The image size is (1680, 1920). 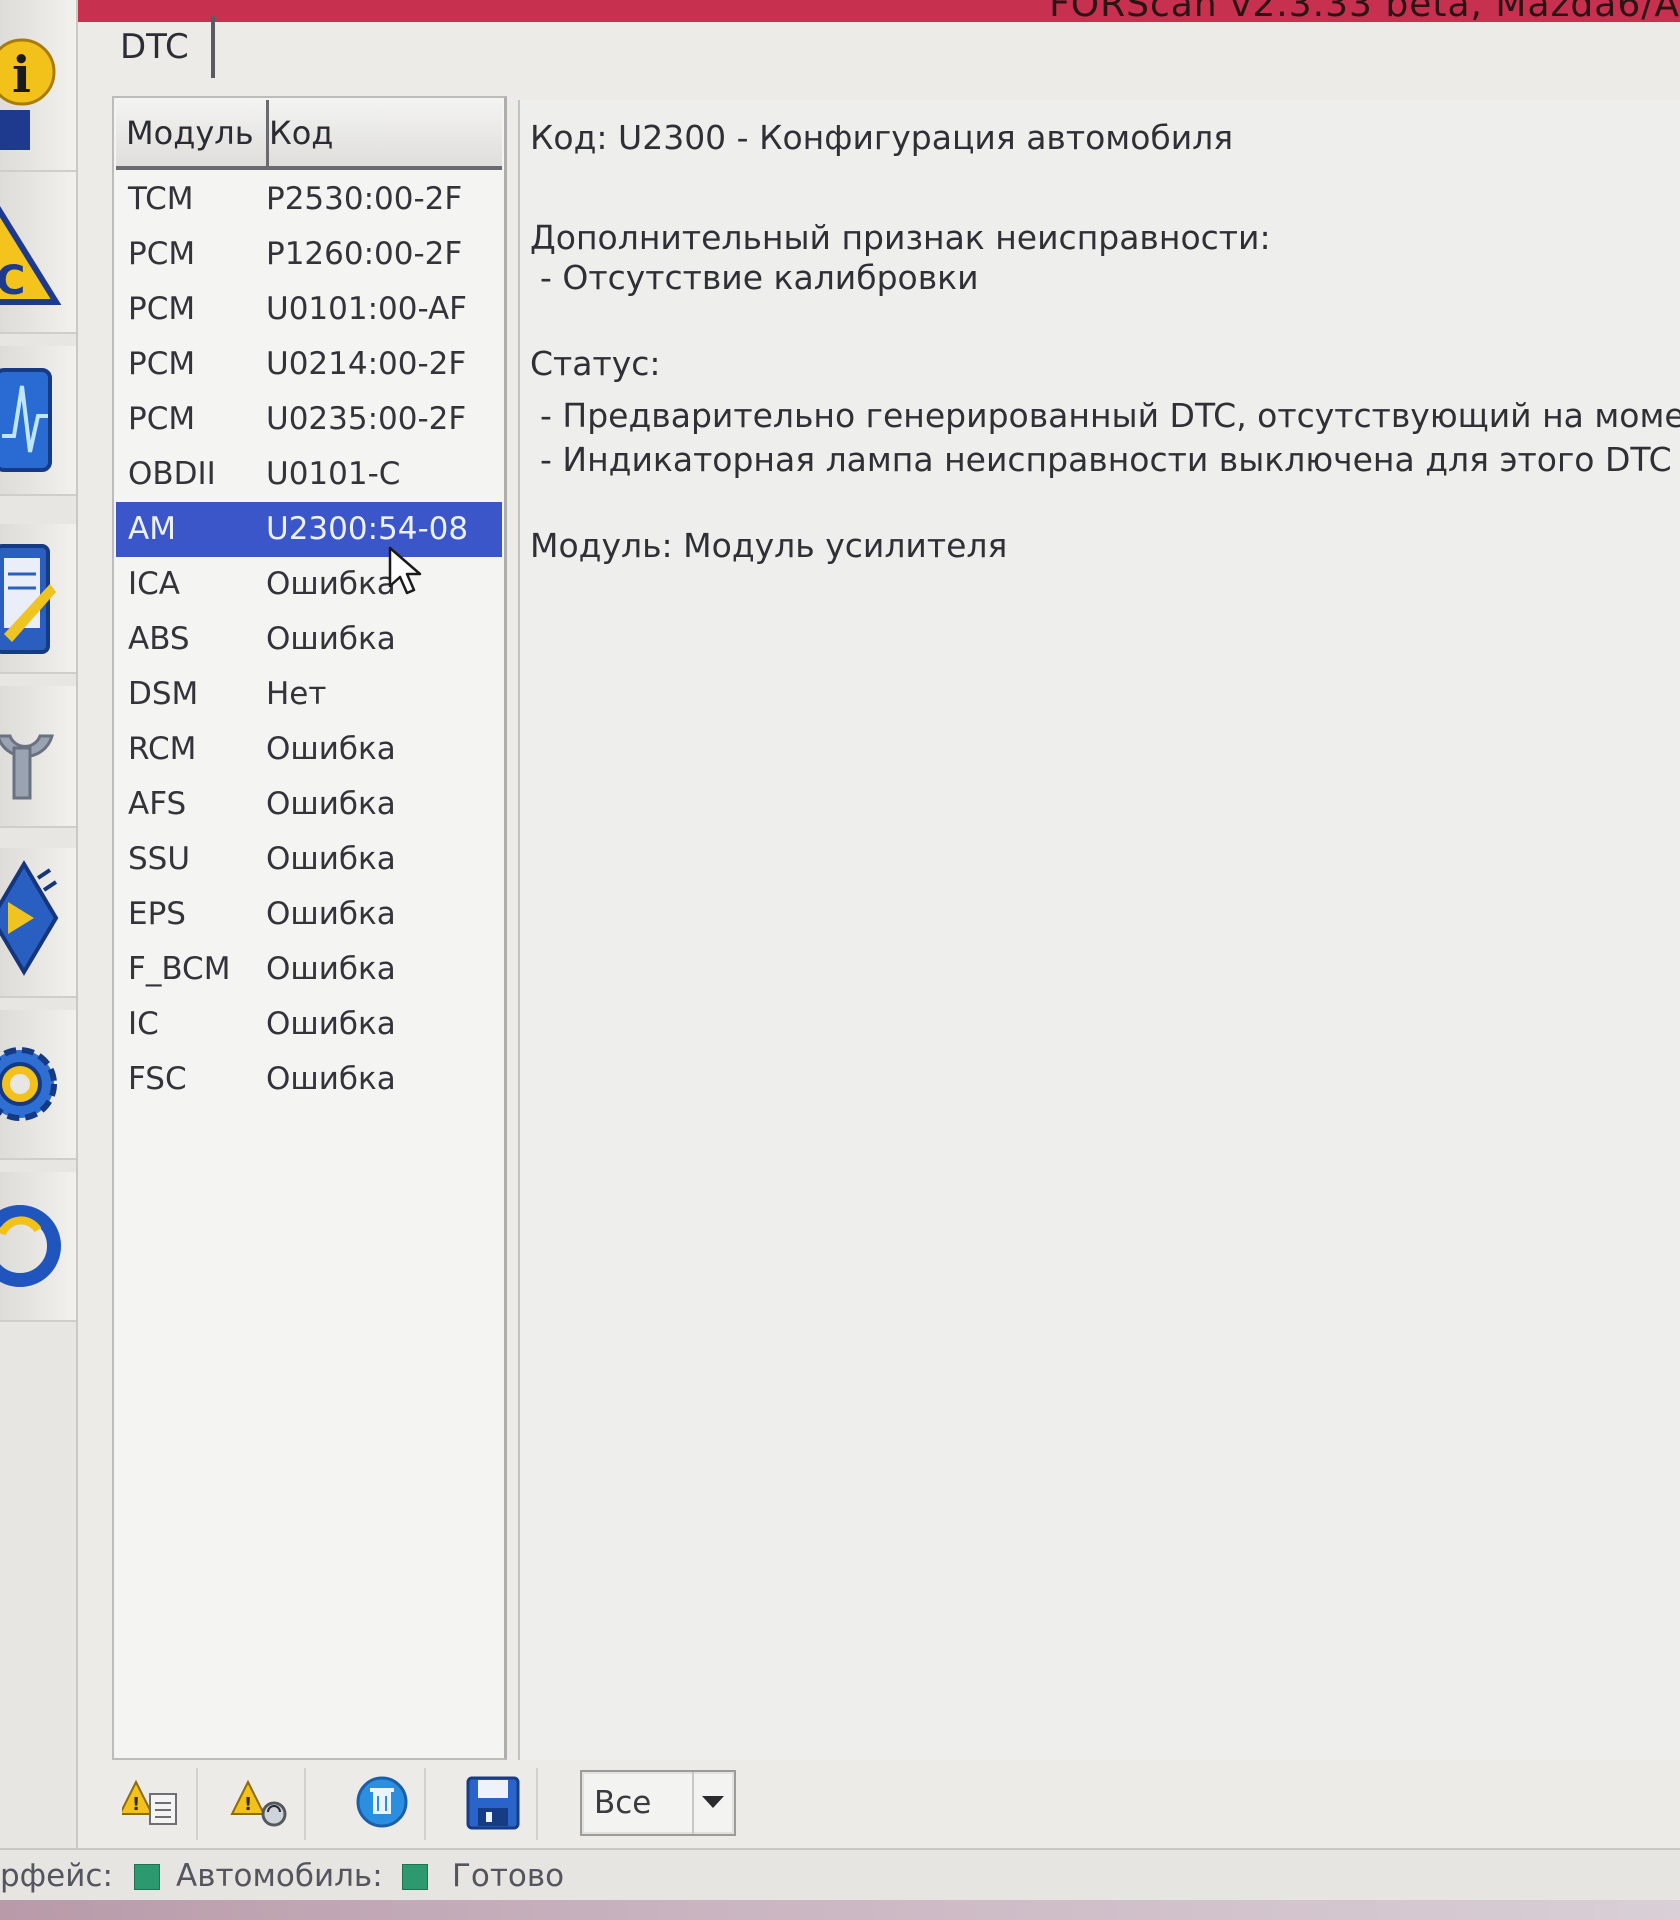 I want to click on dtc-list-header: Модуль Код, so click(x=309, y=135).